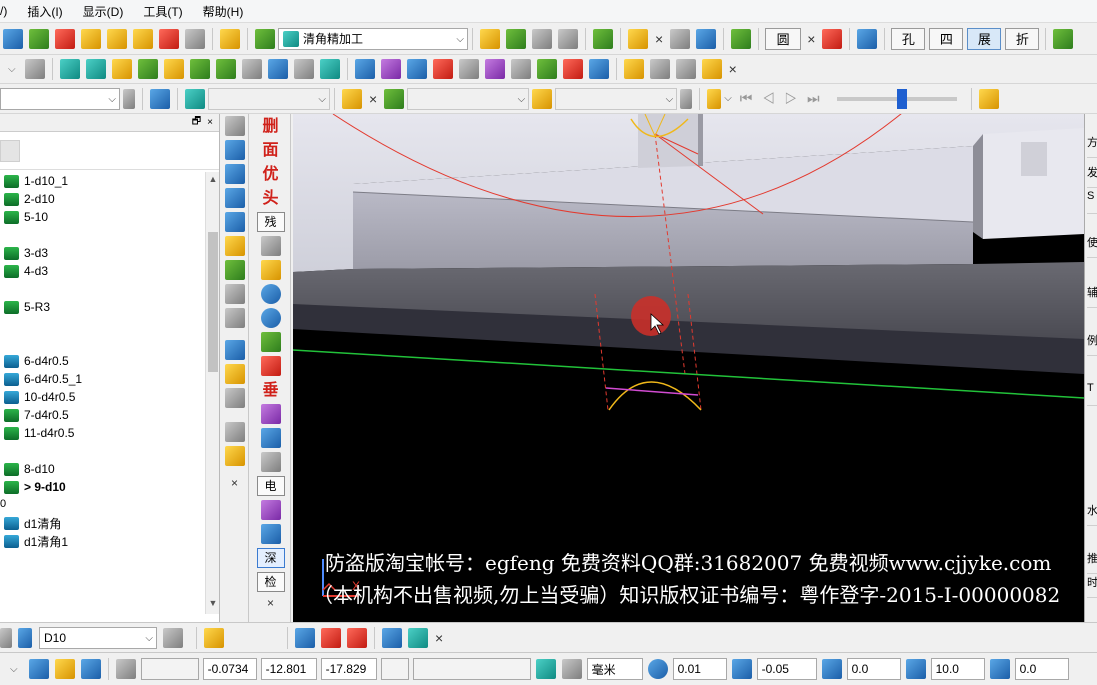 Image resolution: width=1097 pixels, height=685 pixels. I want to click on workplane-combo: ⌵, so click(269, 98).